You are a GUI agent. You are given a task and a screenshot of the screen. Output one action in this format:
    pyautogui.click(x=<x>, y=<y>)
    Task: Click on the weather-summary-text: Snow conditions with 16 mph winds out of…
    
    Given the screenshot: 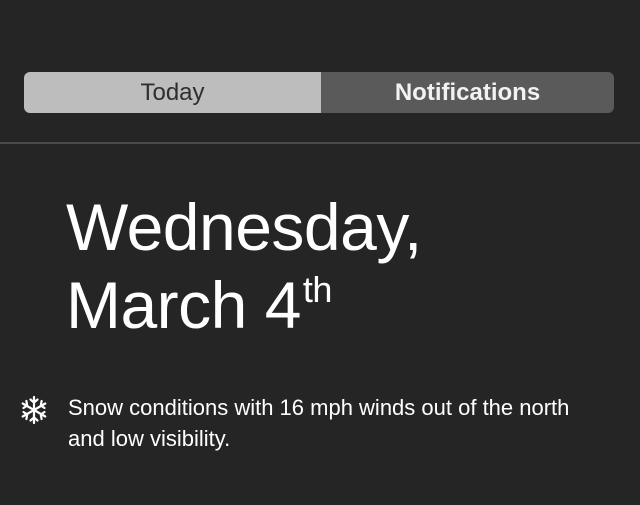 What is the action you would take?
    pyautogui.click(x=319, y=423)
    